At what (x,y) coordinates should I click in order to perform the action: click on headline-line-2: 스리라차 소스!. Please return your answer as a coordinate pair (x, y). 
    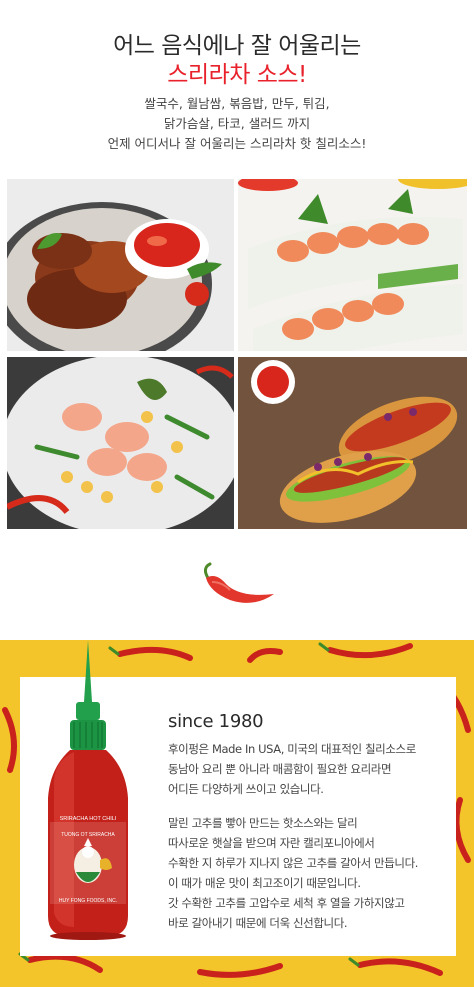
    Looking at the image, I should click on (237, 75).